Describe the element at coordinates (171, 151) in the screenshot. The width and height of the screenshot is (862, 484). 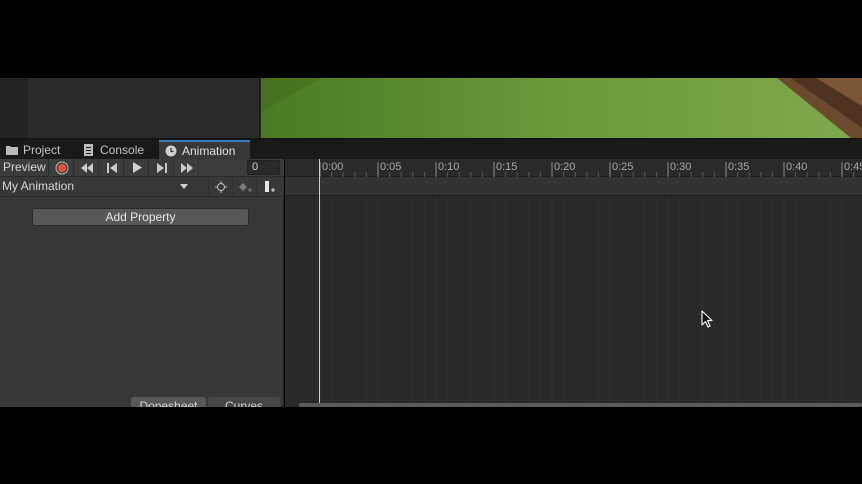
I see `clock-icon` at that location.